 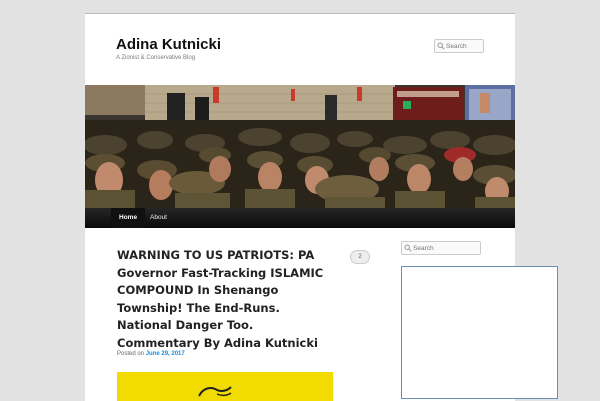 What do you see at coordinates (128, 218) in the screenshot?
I see `nav-item-home: Home` at bounding box center [128, 218].